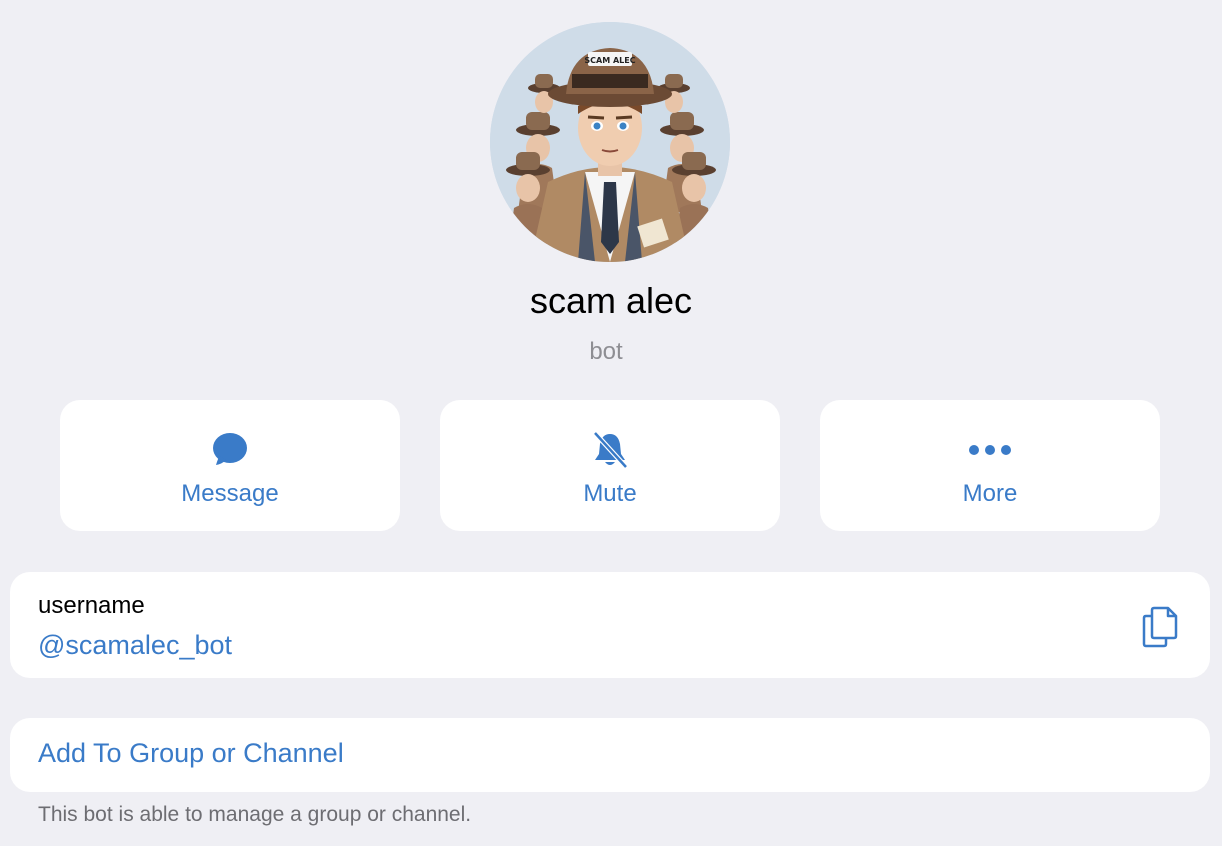 This screenshot has width=1222, height=846. Describe the element at coordinates (230, 450) in the screenshot. I see `message-bubble-icon` at that location.